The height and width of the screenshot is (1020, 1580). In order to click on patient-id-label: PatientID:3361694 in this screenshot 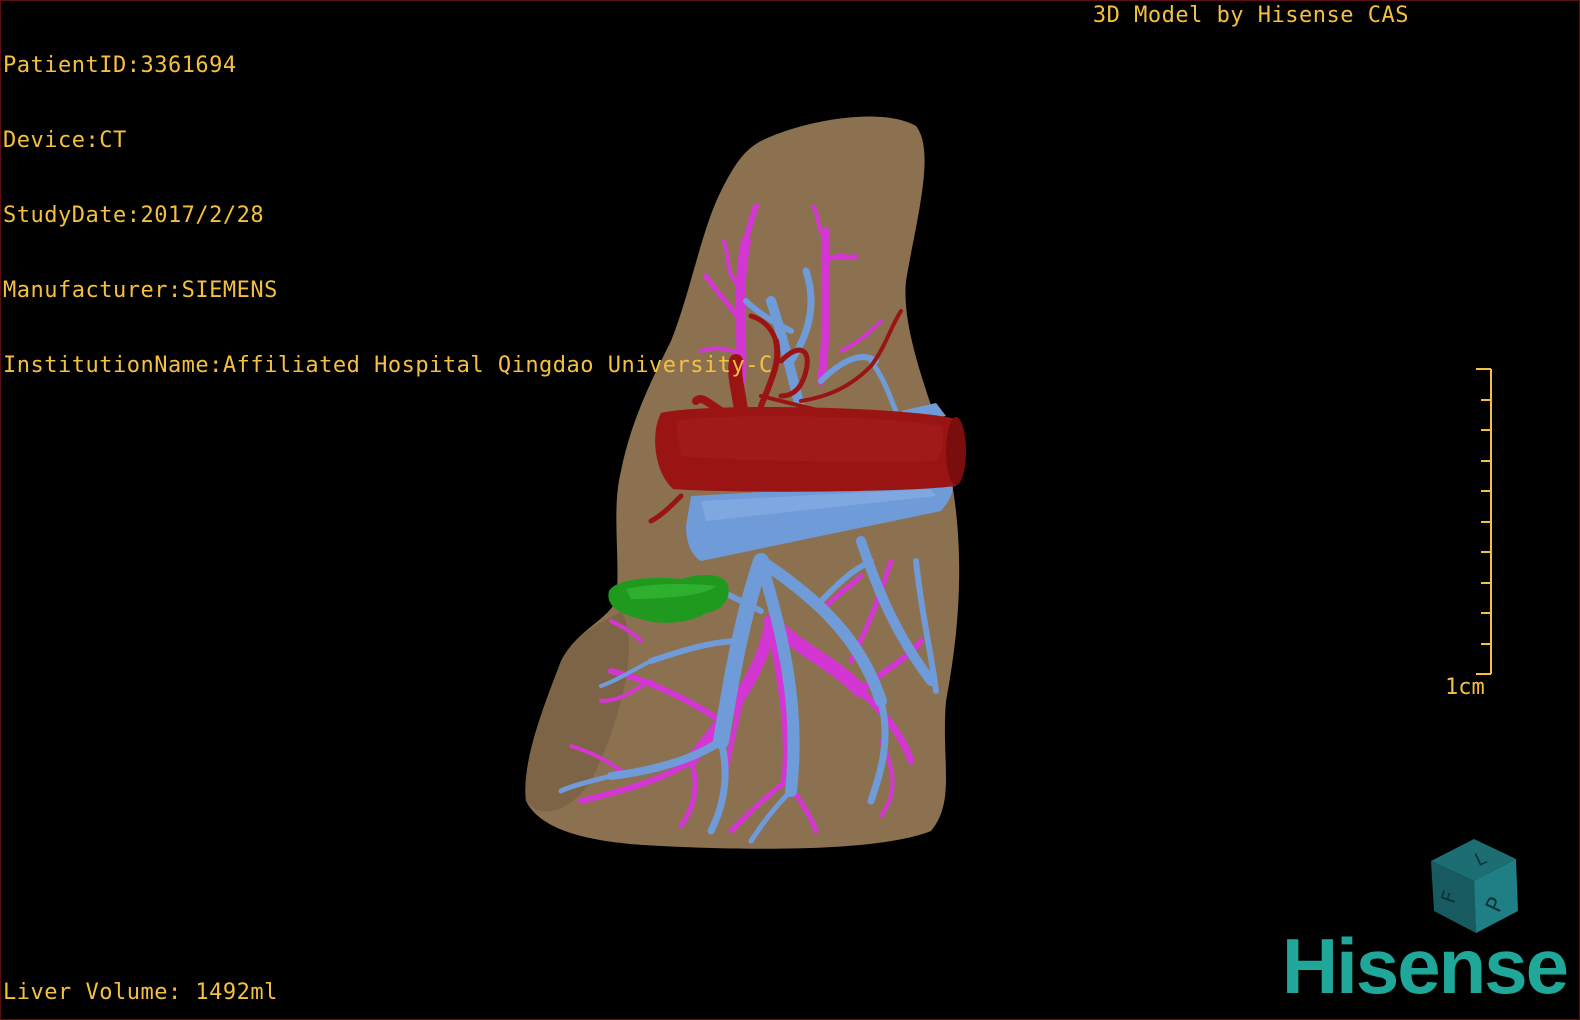, I will do `click(120, 65)`.